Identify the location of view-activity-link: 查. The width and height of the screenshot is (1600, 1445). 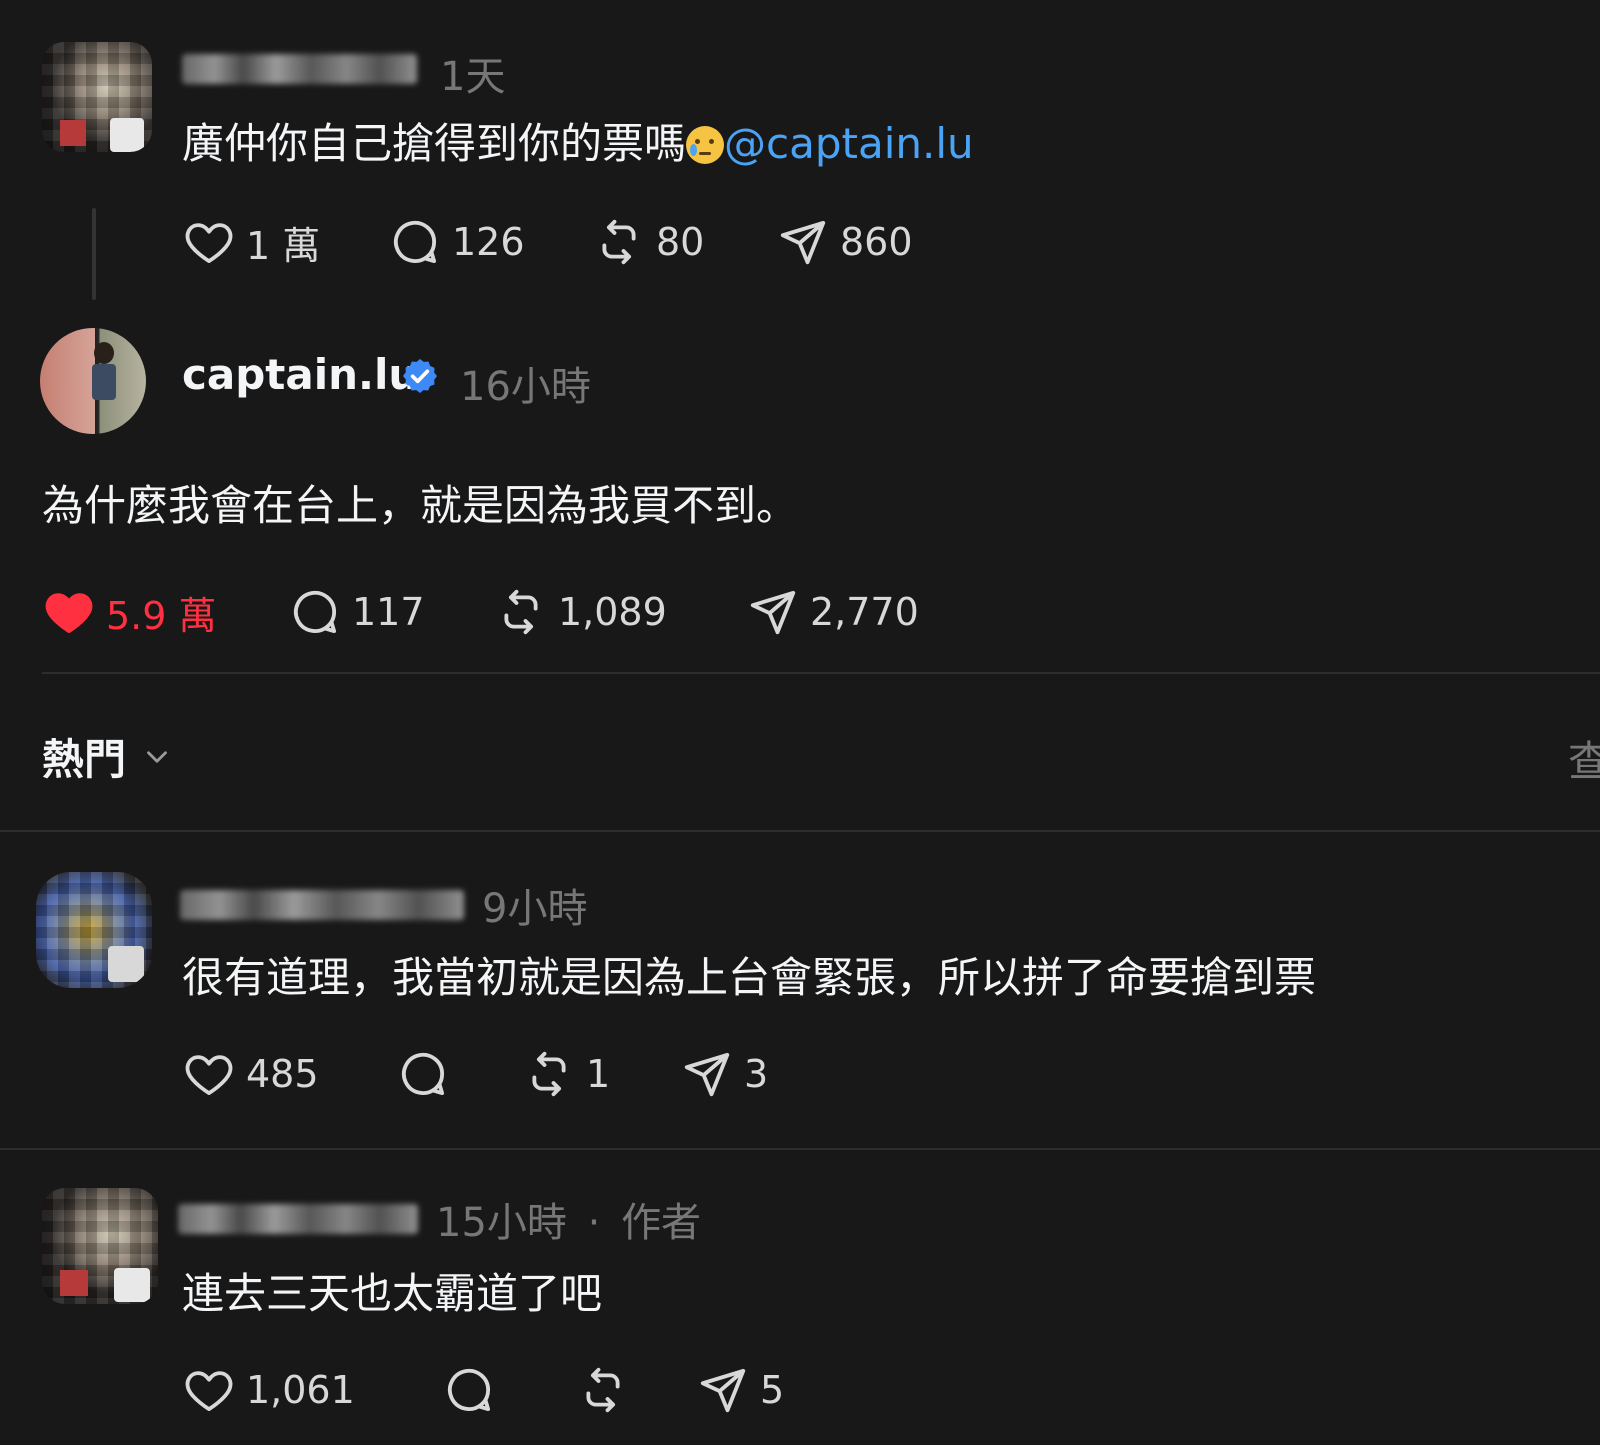
(1584, 758).